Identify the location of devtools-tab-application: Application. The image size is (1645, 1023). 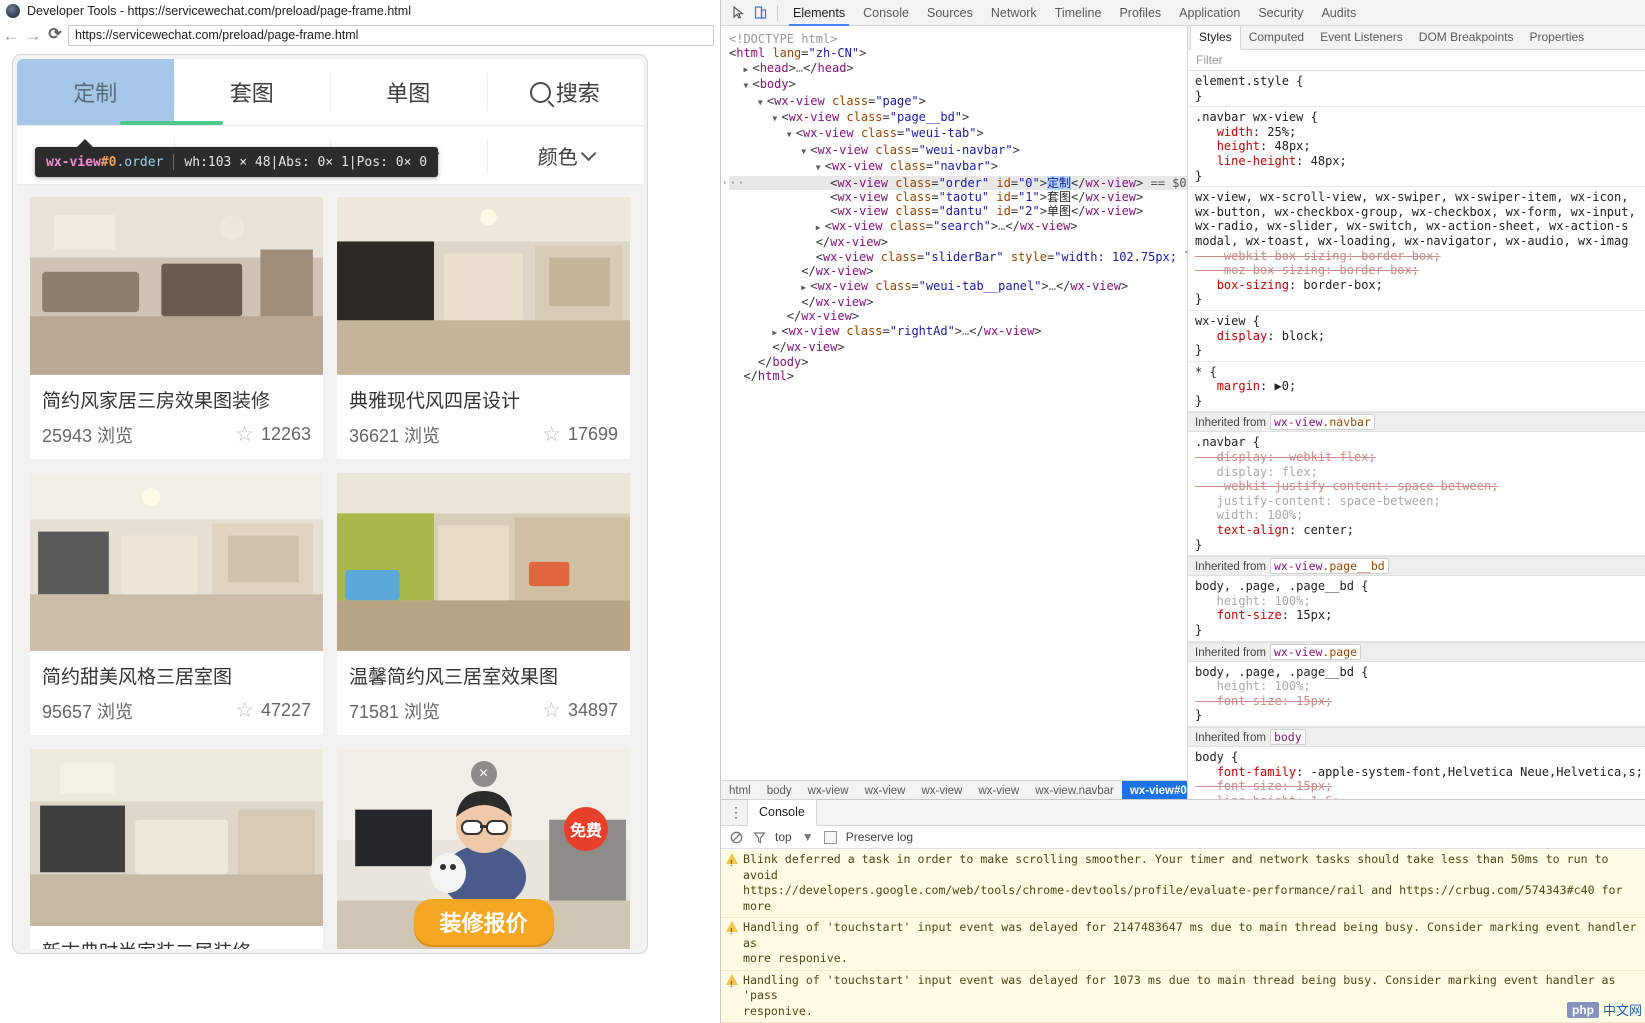
(1209, 13).